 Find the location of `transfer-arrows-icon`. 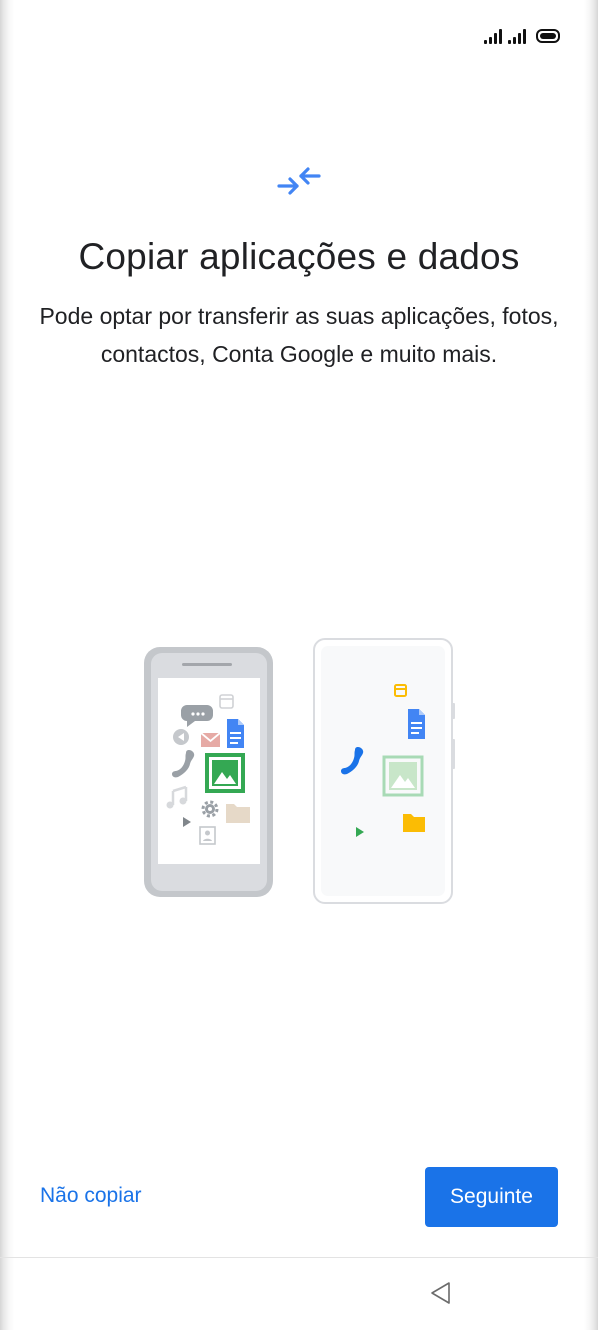

transfer-arrows-icon is located at coordinates (299, 181).